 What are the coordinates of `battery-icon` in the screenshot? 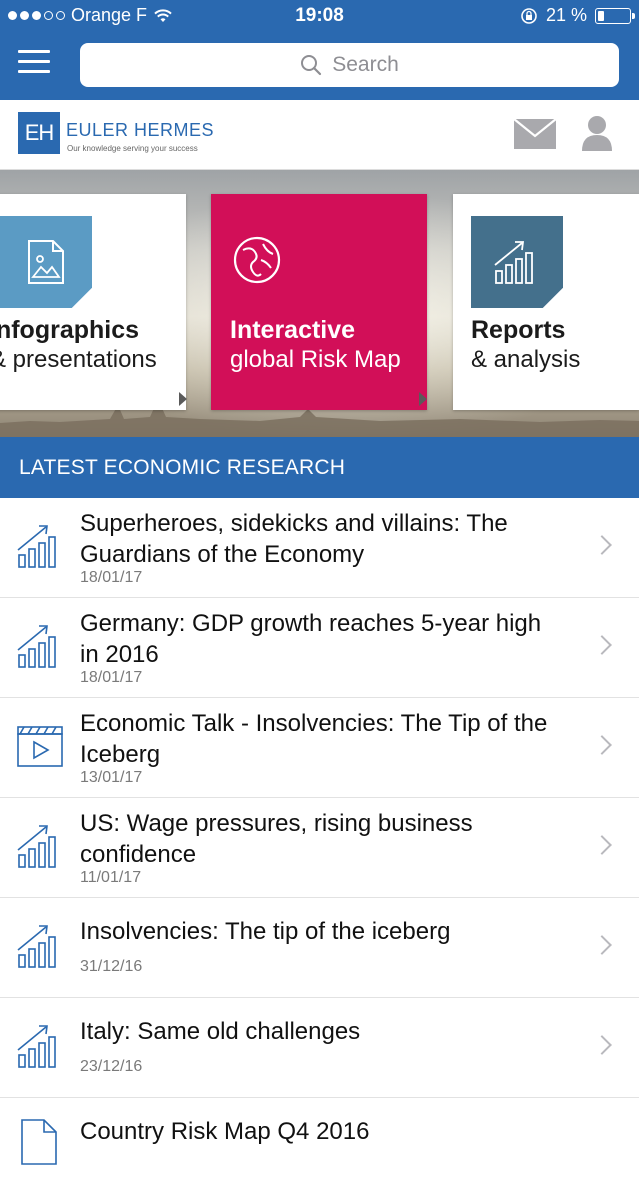 It's located at (615, 15).